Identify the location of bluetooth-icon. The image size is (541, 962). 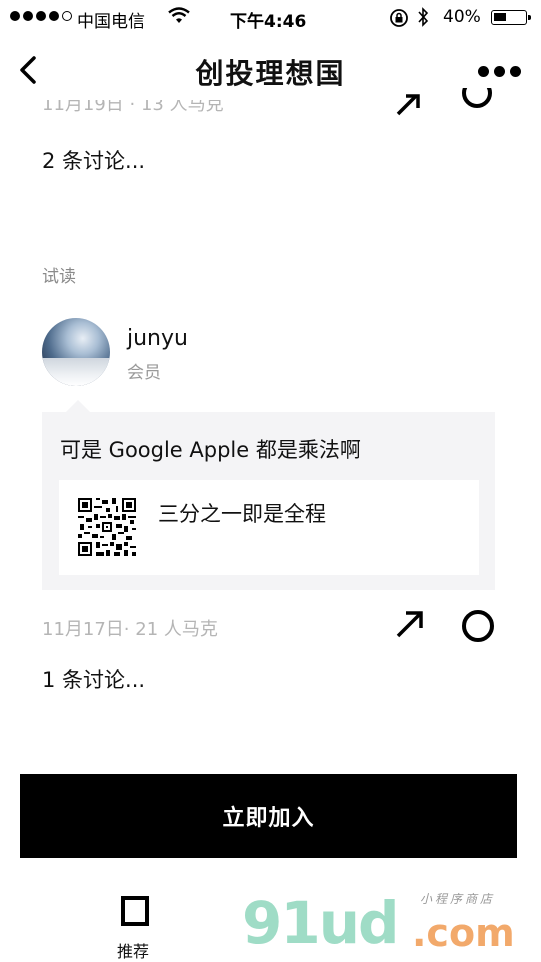
(423, 19).